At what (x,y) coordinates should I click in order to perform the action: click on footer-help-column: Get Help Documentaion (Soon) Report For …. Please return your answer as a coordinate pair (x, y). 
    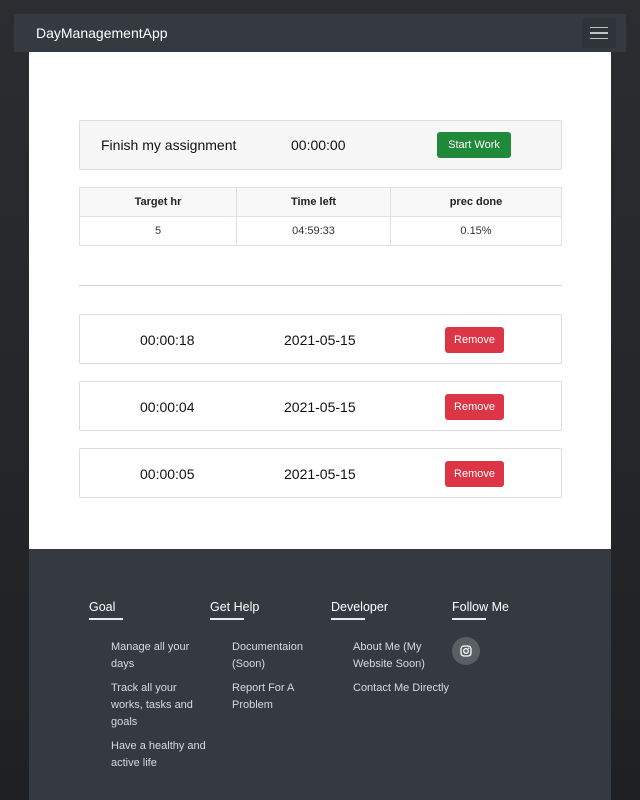
    Looking at the image, I should click on (269, 659).